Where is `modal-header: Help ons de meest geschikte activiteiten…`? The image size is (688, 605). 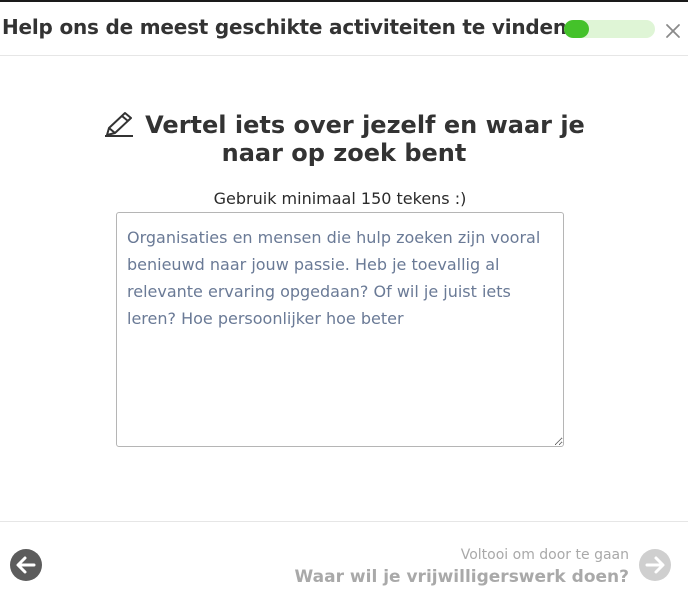 modal-header: Help ons de meest geschikte activiteiten… is located at coordinates (344, 29).